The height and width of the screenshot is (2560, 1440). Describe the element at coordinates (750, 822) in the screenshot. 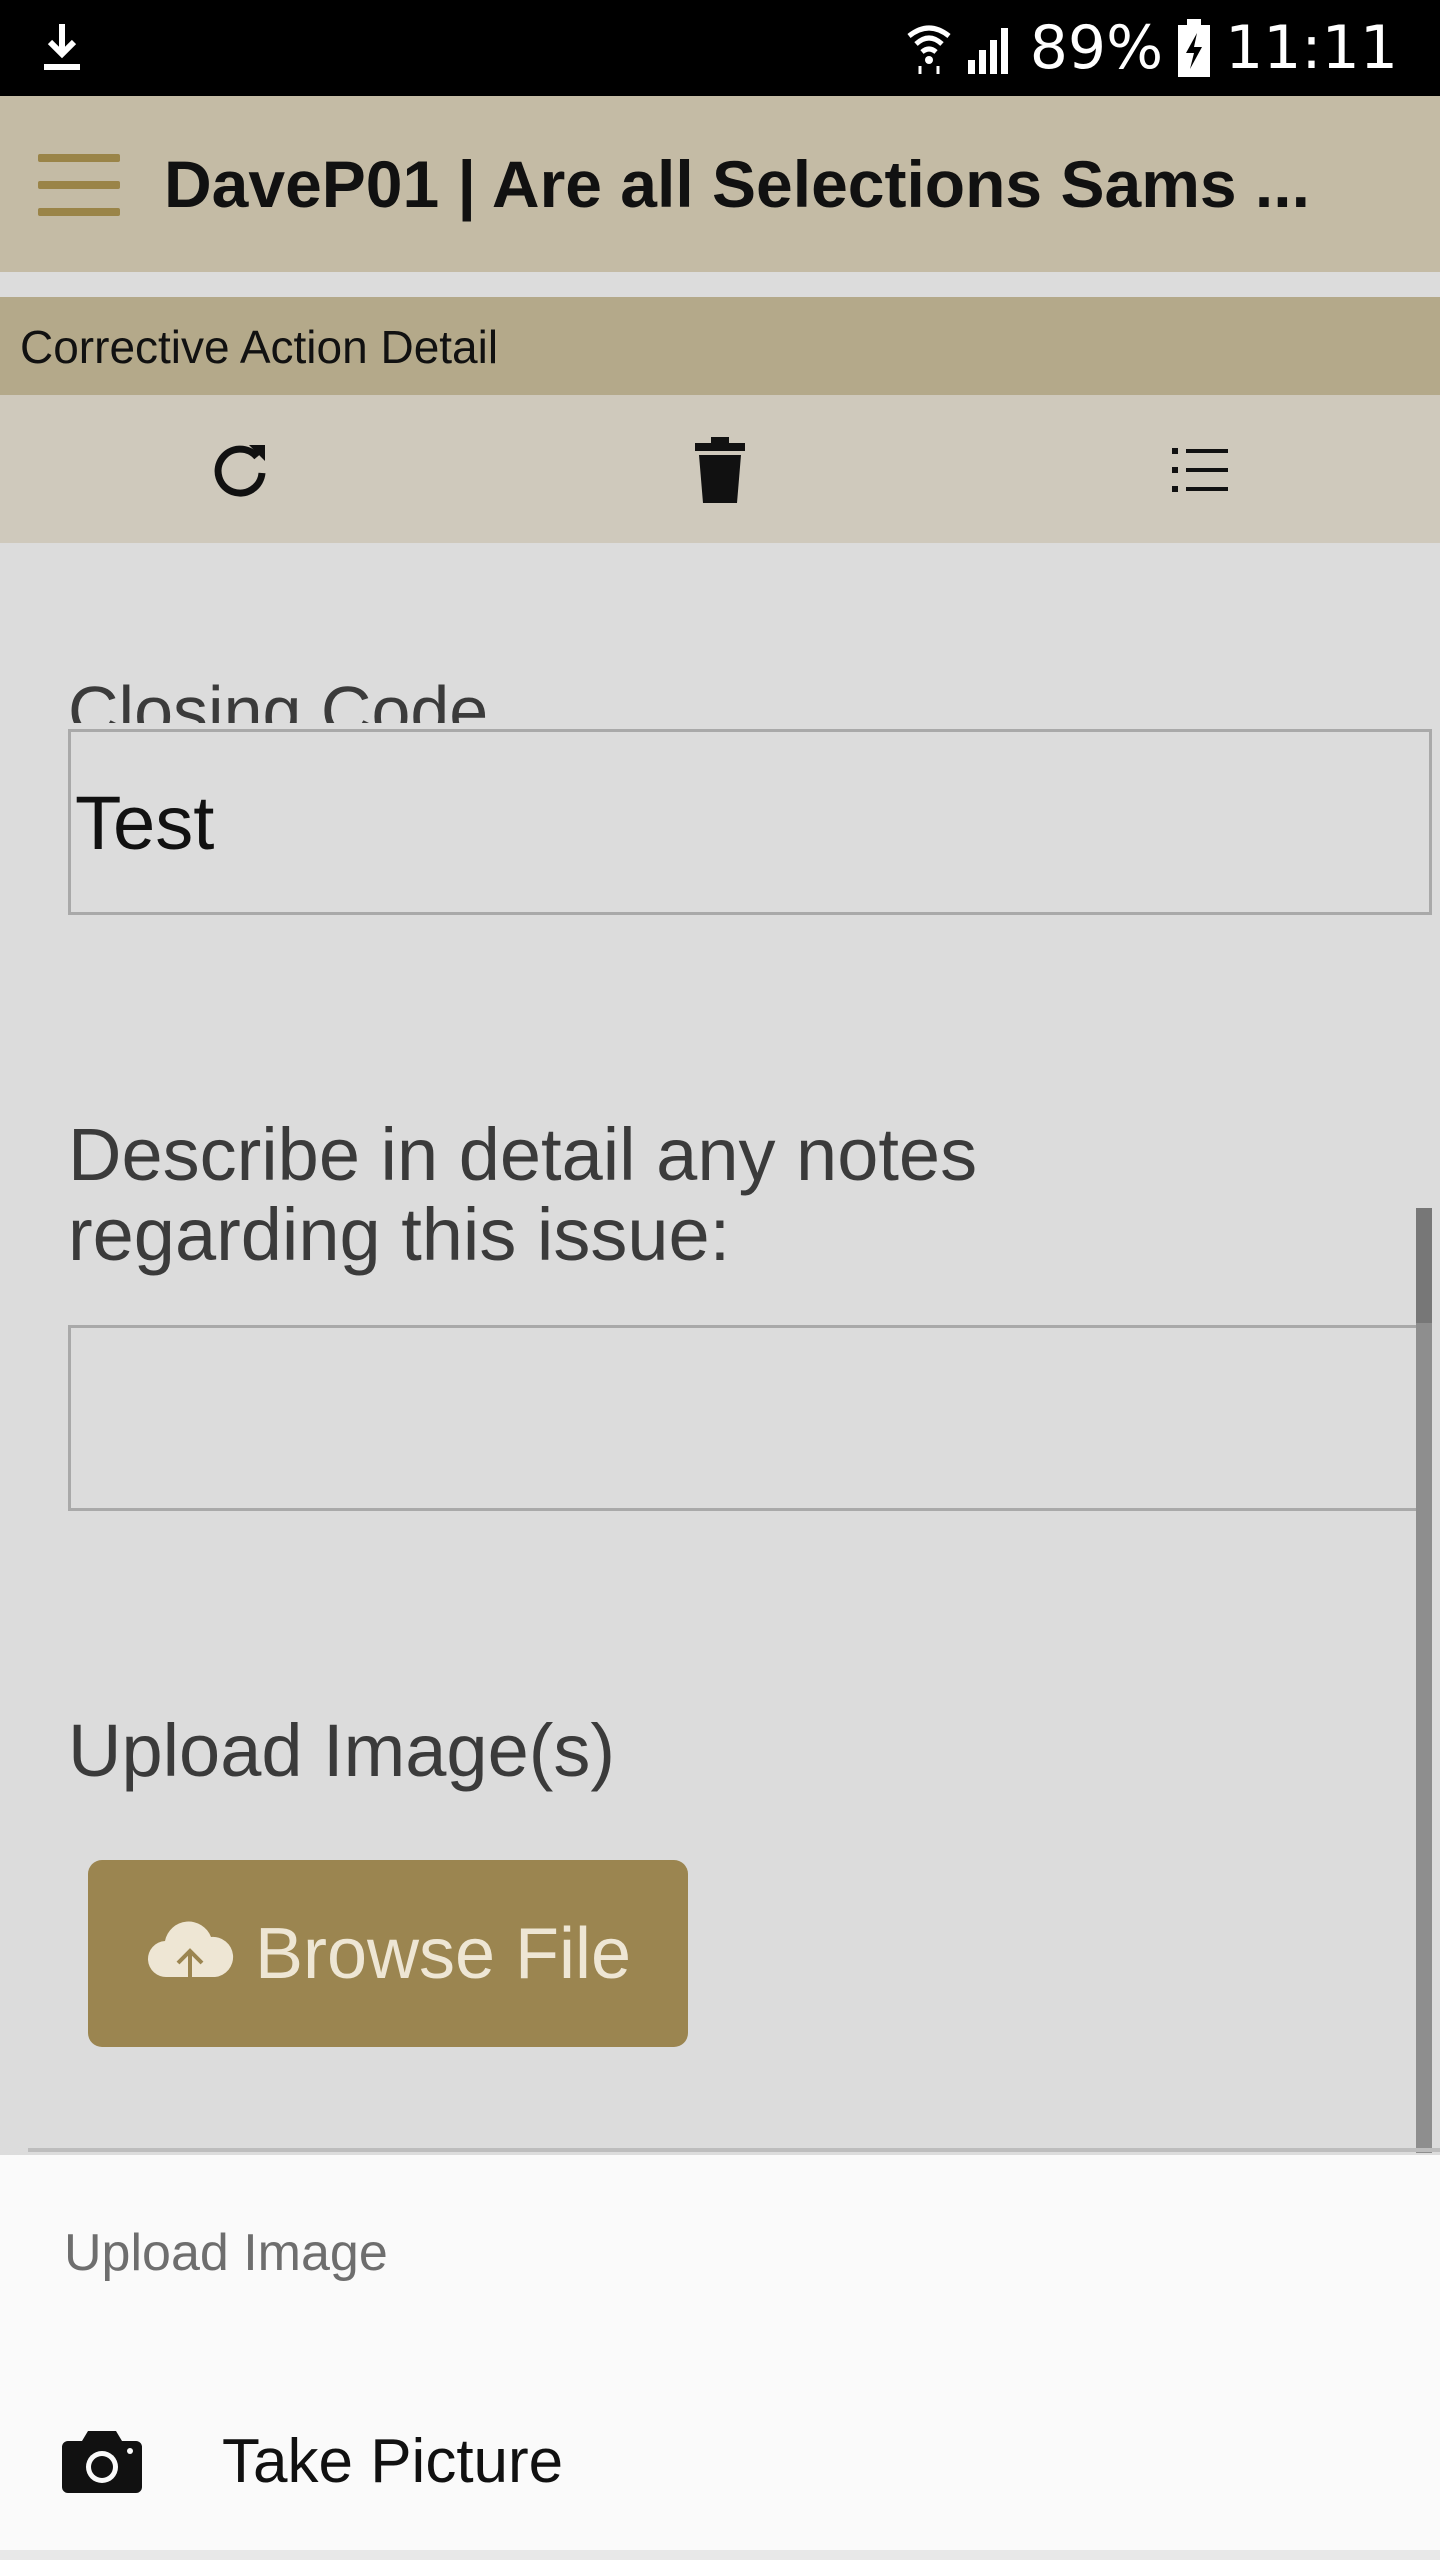

I see `closing-code-input: Test` at that location.